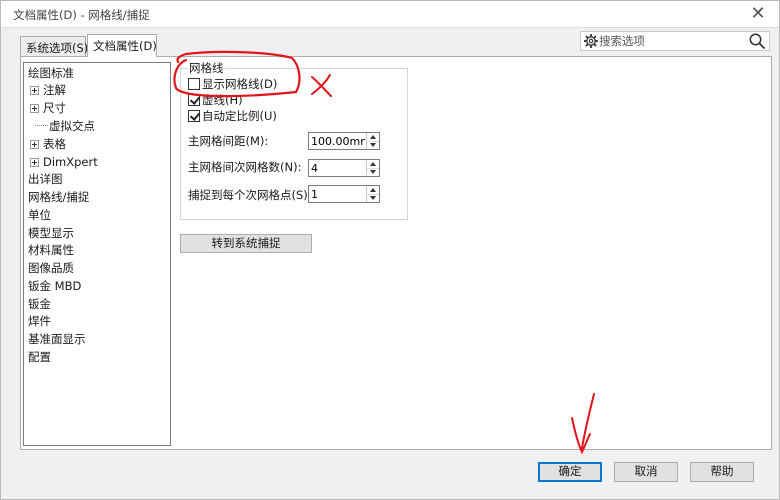 Image resolution: width=780 pixels, height=500 pixels. What do you see at coordinates (41, 125) in the screenshot?
I see `tree-connector` at bounding box center [41, 125].